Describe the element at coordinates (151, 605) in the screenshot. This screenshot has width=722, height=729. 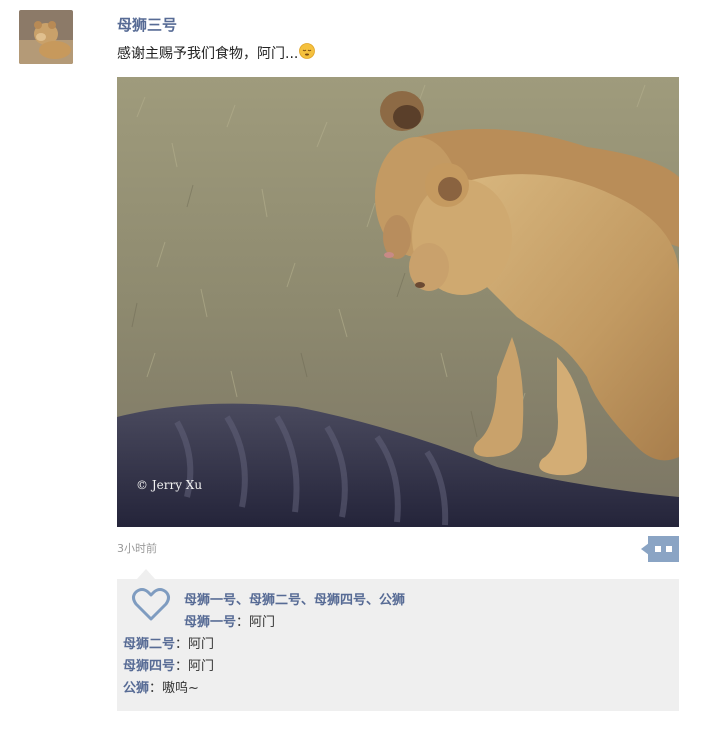
I see `heart-icon` at that location.